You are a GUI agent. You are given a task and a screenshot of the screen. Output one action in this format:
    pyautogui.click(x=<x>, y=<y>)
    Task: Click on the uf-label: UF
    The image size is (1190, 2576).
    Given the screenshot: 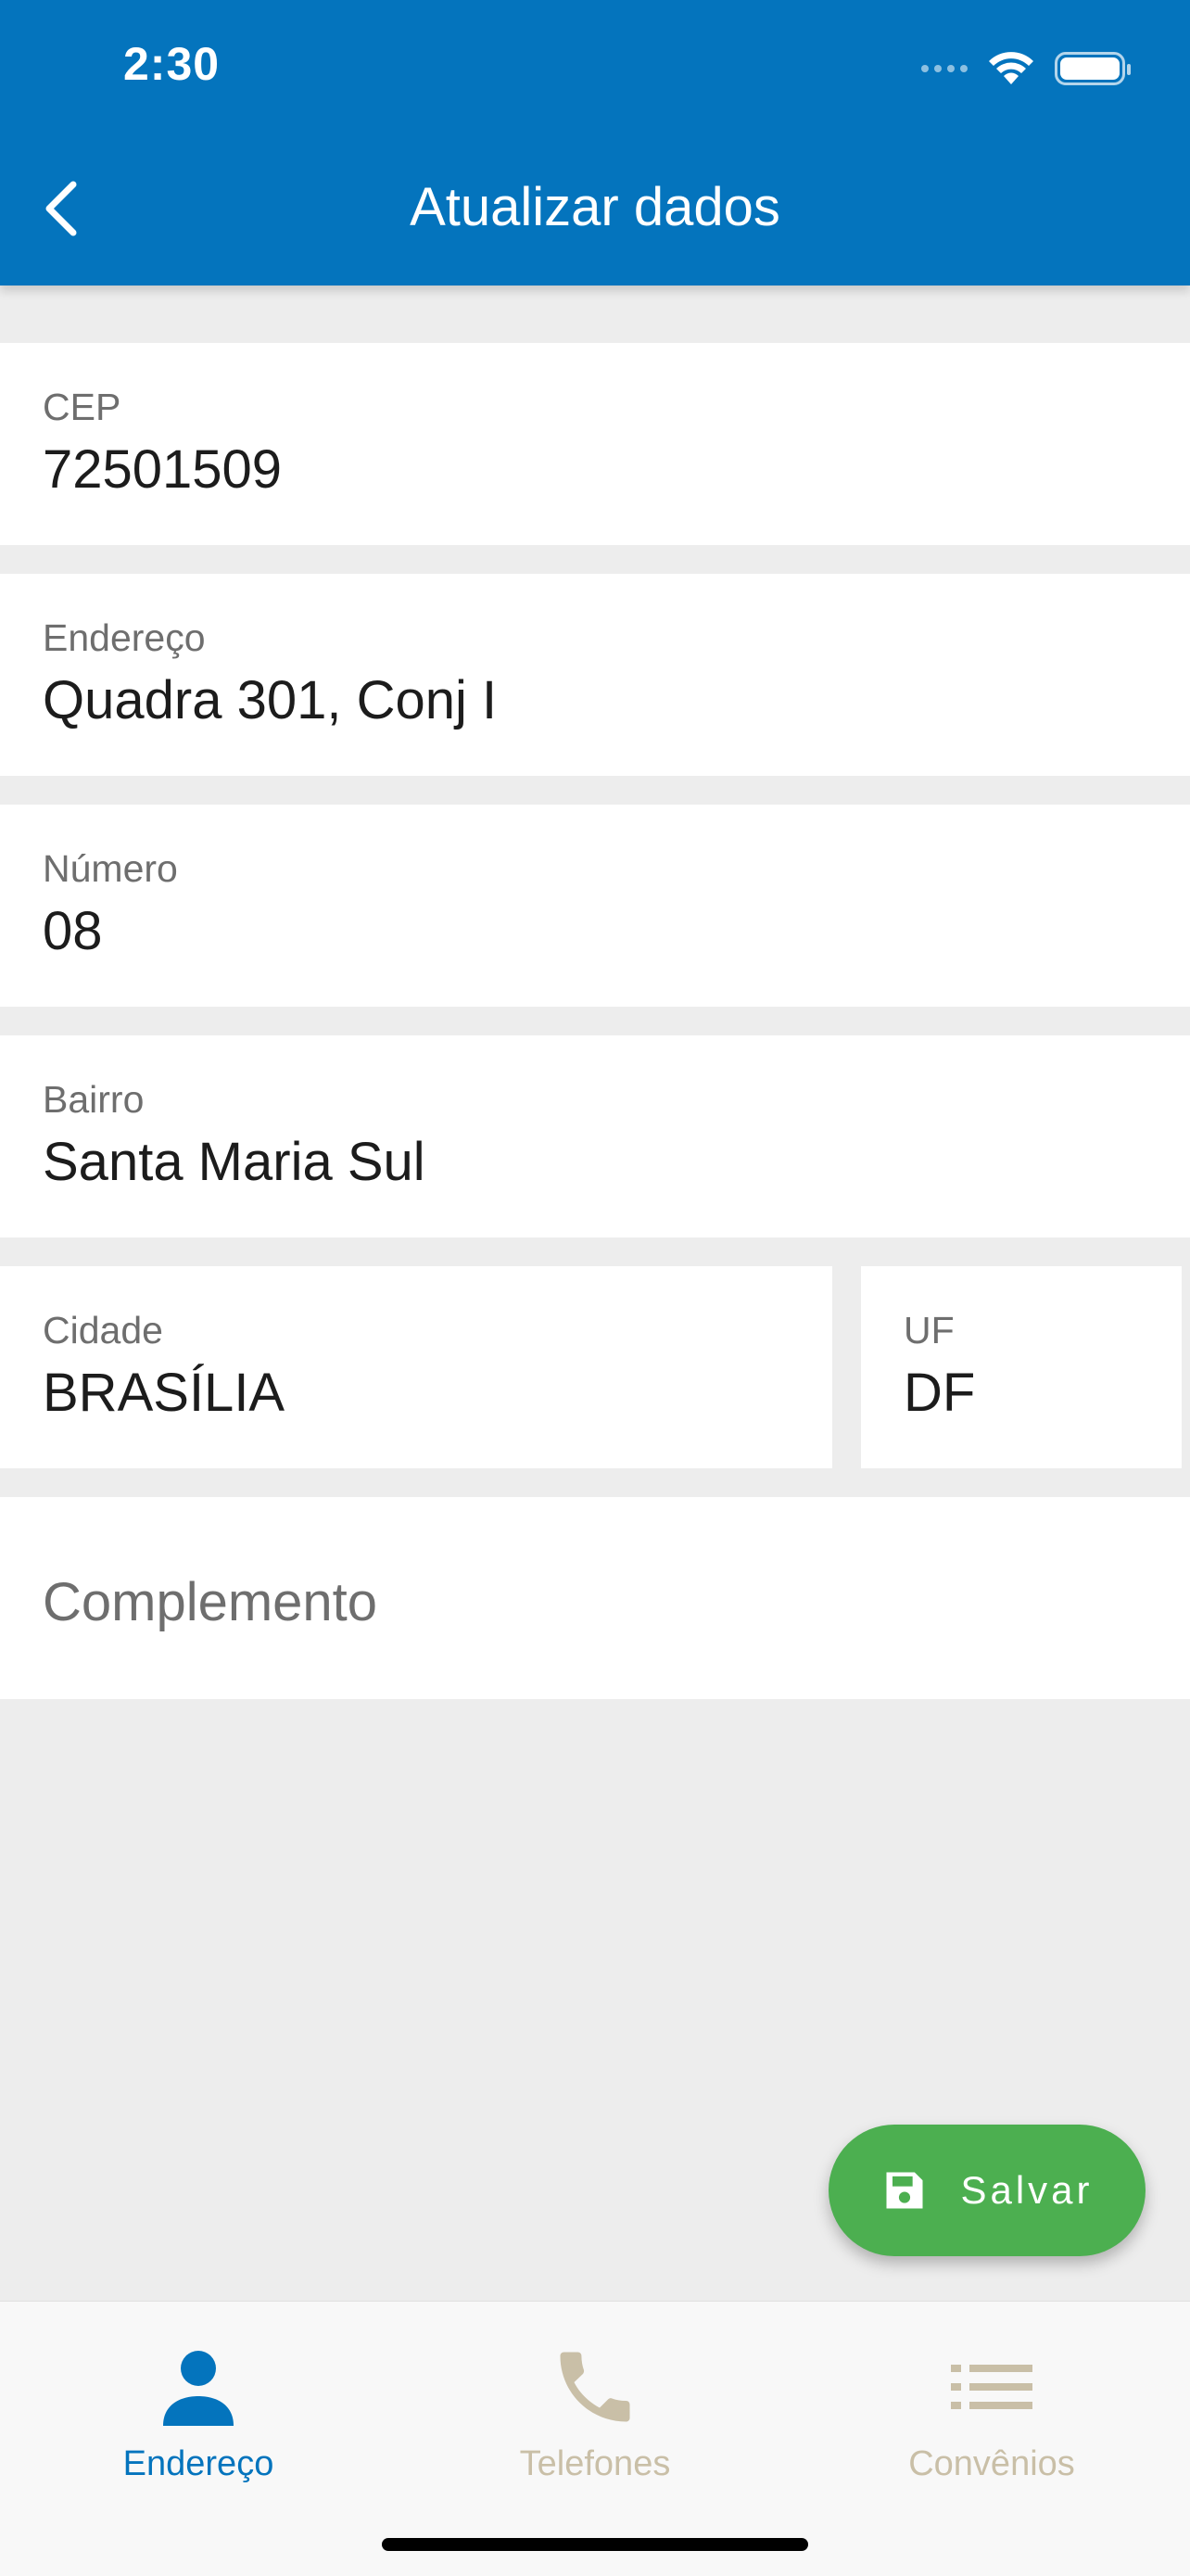 What is the action you would take?
    pyautogui.click(x=929, y=1330)
    